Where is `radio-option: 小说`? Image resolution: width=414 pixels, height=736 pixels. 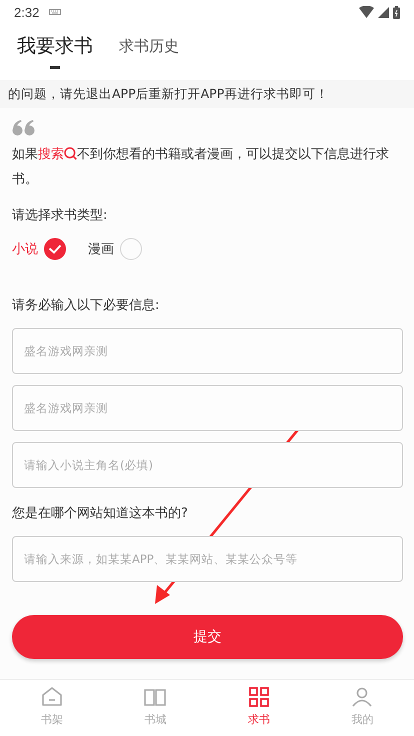 radio-option: 小说 is located at coordinates (39, 249).